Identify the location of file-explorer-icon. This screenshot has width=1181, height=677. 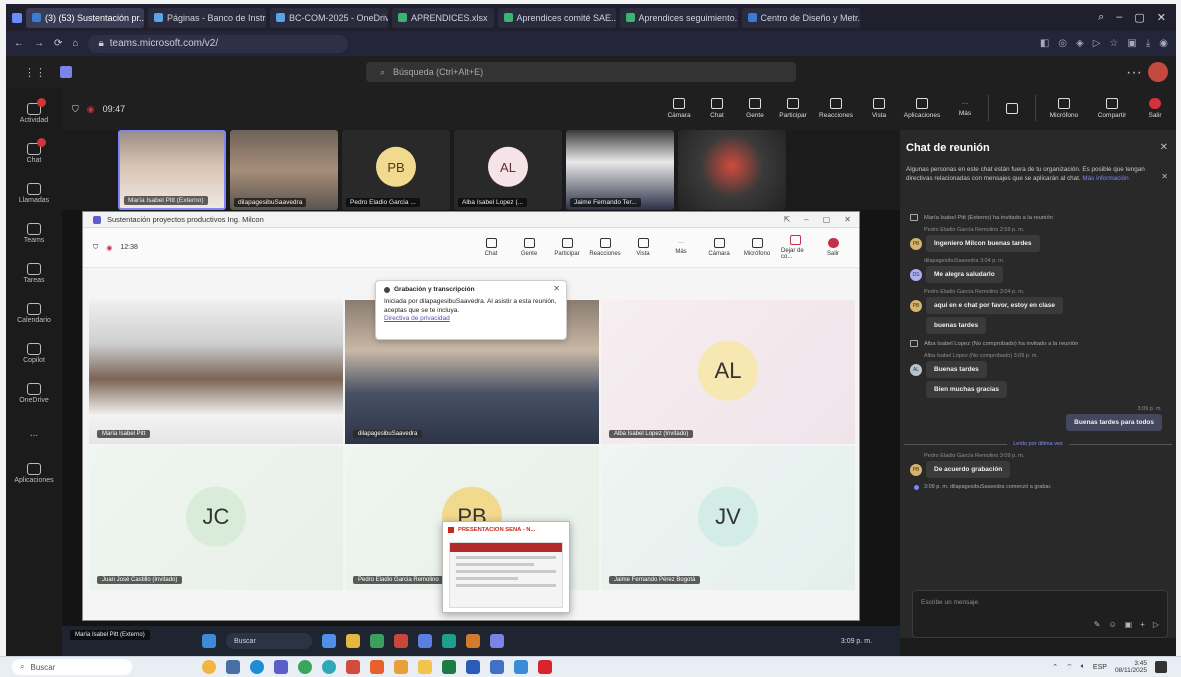
(425, 667).